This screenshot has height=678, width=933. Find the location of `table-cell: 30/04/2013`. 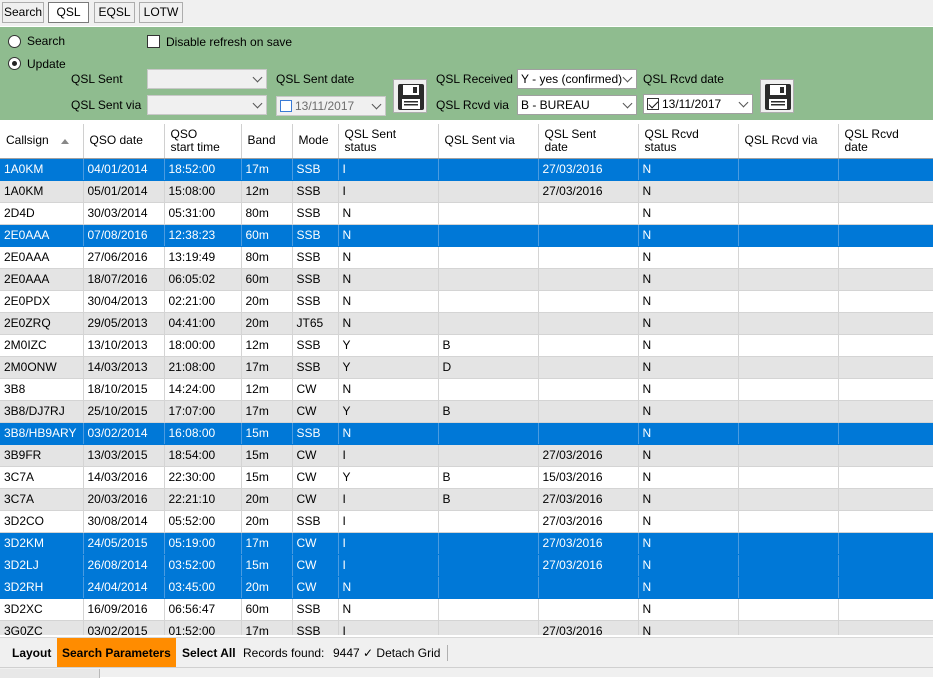

table-cell: 30/04/2013 is located at coordinates (124, 301).